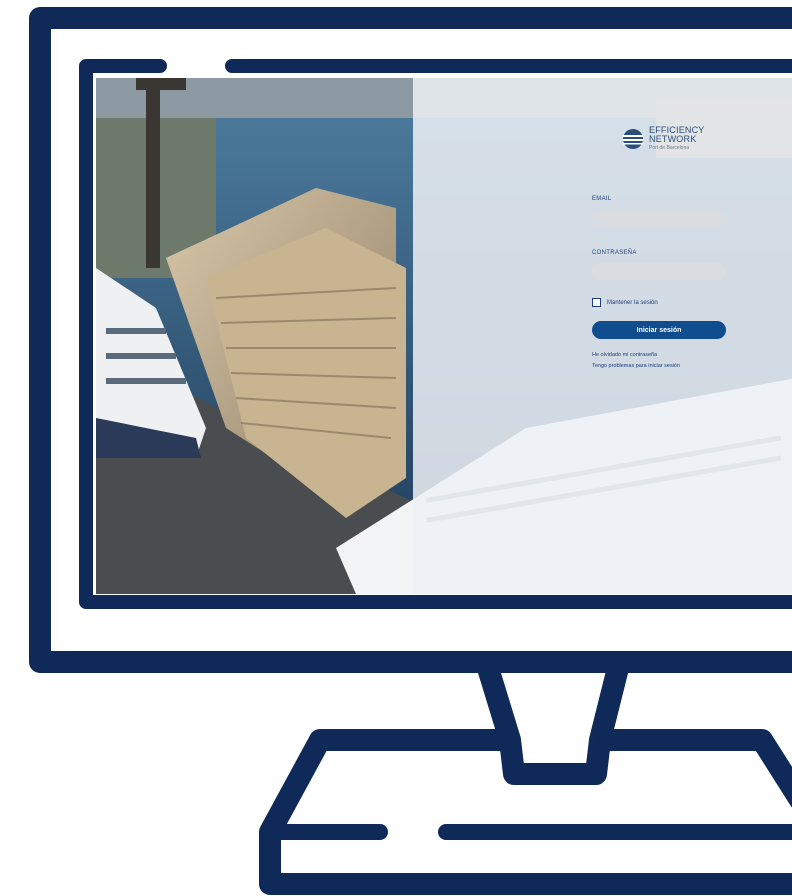 The height and width of the screenshot is (896, 792). Describe the element at coordinates (633, 139) in the screenshot. I see `efficiency-network-logo-icon` at that location.